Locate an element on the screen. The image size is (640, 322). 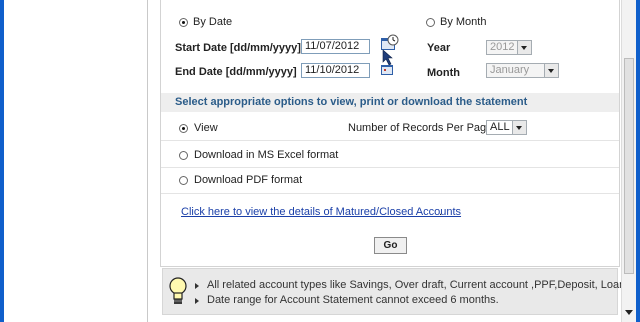
calendar-icon is located at coordinates (390, 56).